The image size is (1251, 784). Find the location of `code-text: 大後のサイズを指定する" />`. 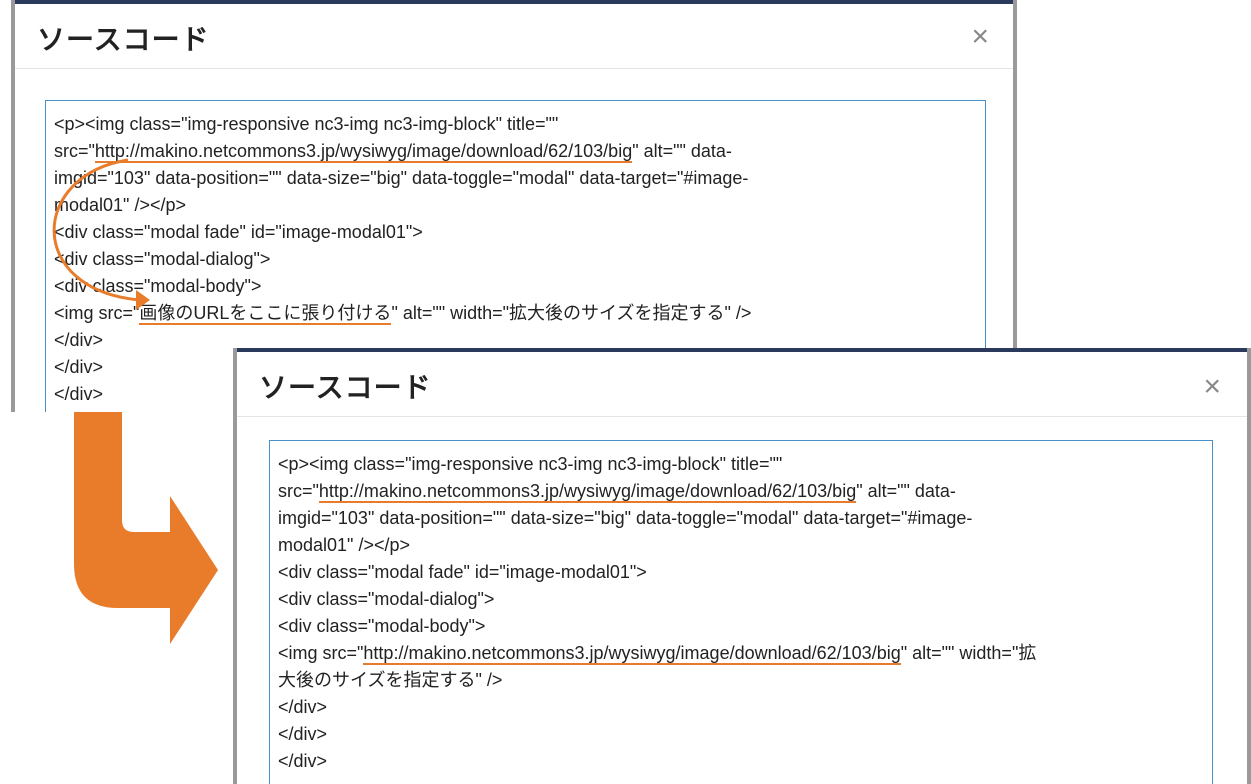

code-text: 大後のサイズを指定する" /> is located at coordinates (390, 680).